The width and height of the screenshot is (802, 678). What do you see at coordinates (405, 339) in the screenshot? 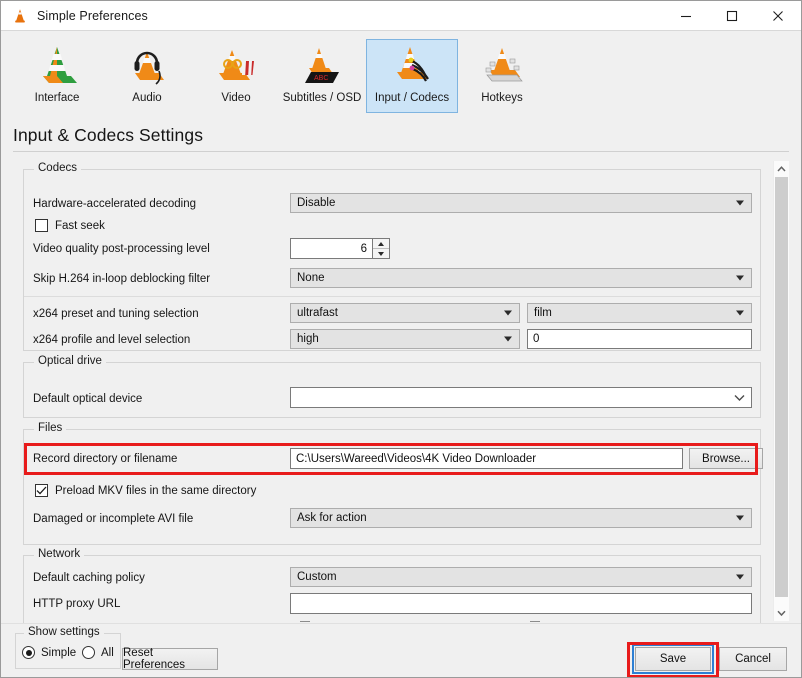
I see `combo-x264-profile: high` at bounding box center [405, 339].